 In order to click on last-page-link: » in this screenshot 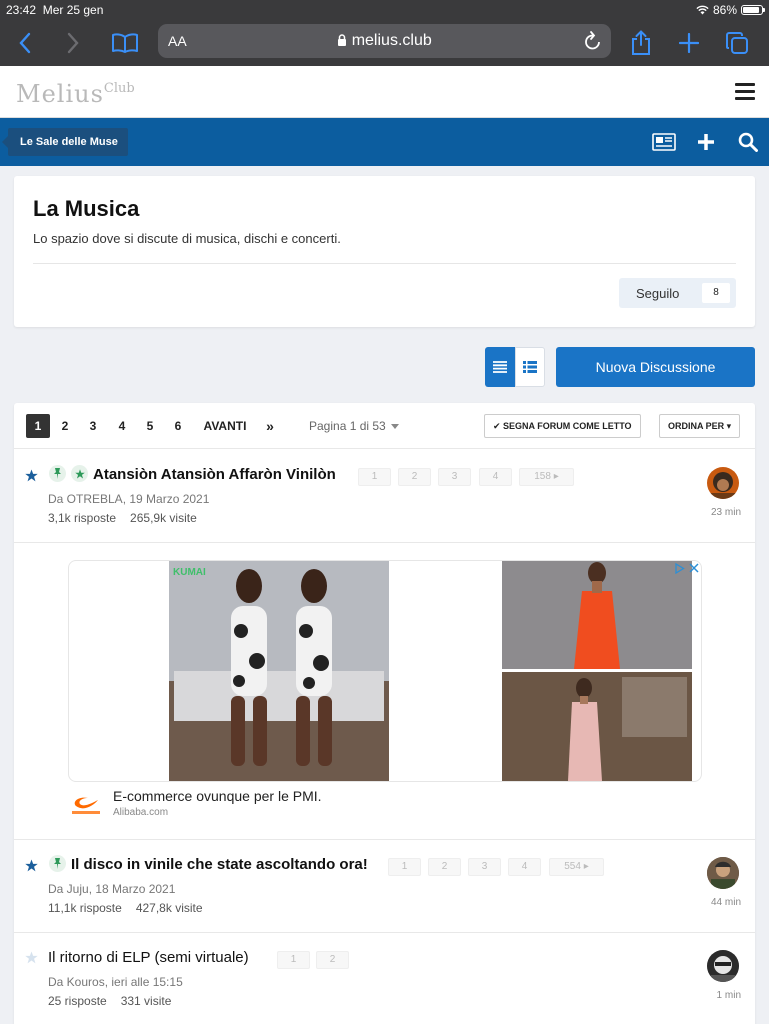, I will do `click(270, 426)`.